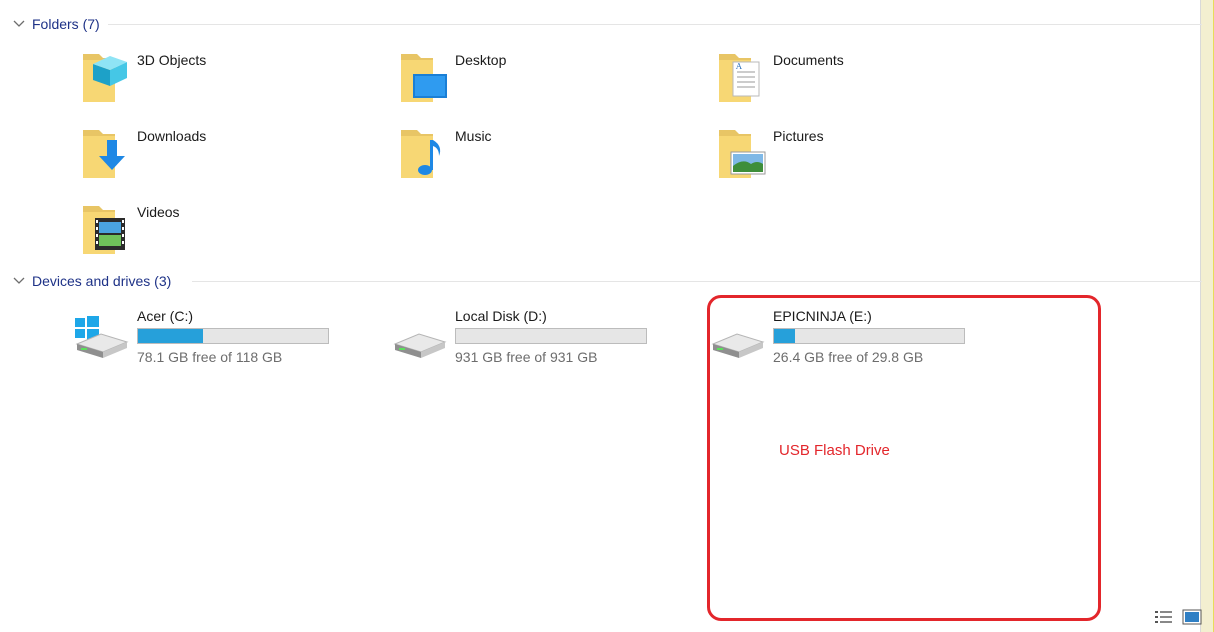 The image size is (1214, 632). I want to click on svg-text: A, so click(738, 66).